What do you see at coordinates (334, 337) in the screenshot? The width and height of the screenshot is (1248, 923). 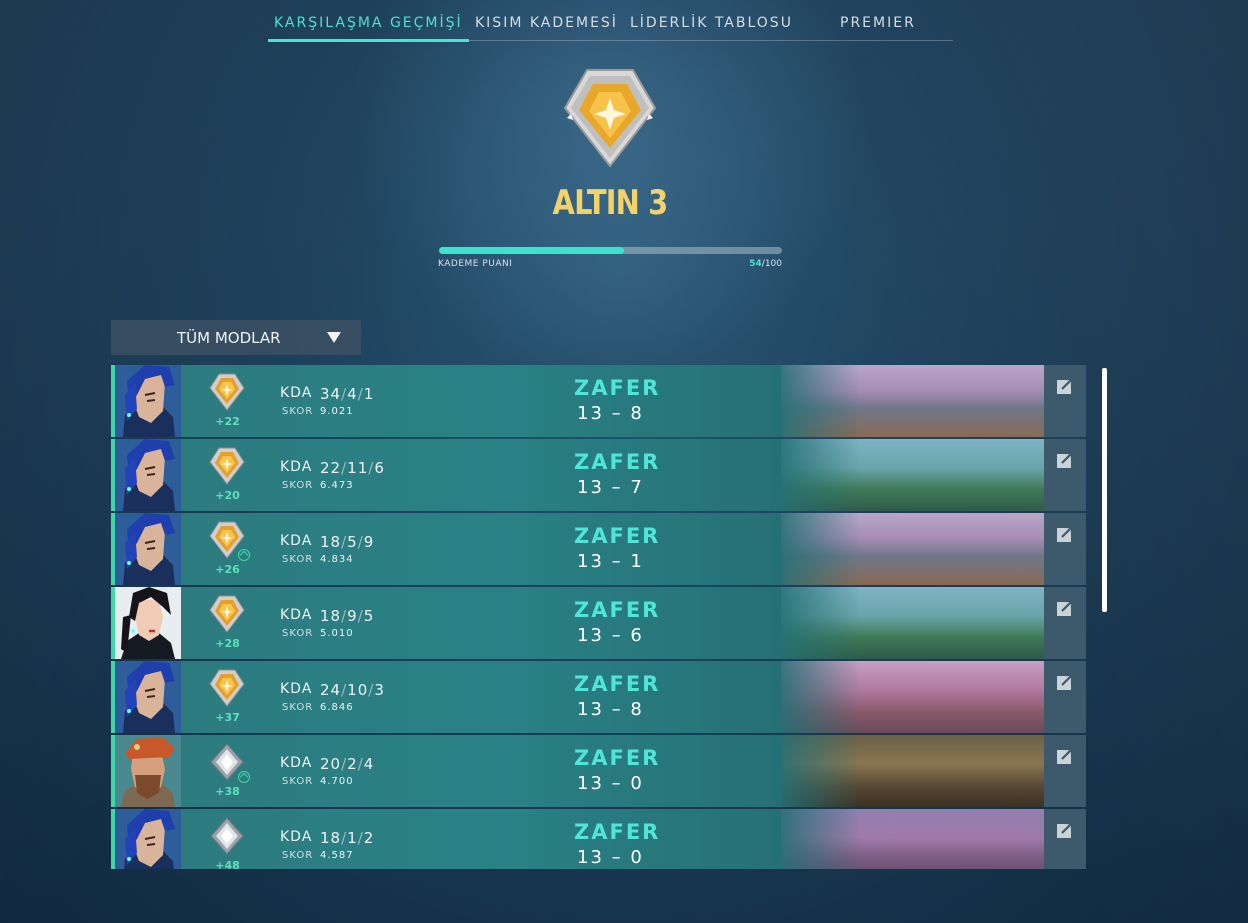 I see `caret-down-icon` at bounding box center [334, 337].